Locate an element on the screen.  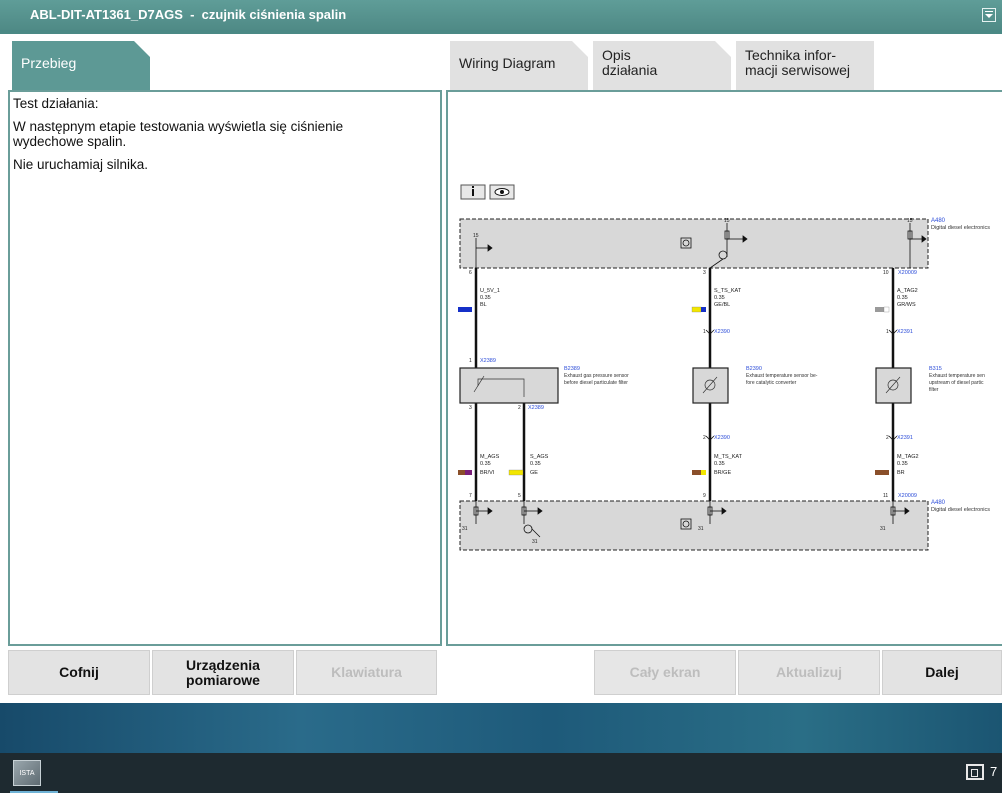
keyboard-button: Klawiatura is located at coordinates (366, 672).